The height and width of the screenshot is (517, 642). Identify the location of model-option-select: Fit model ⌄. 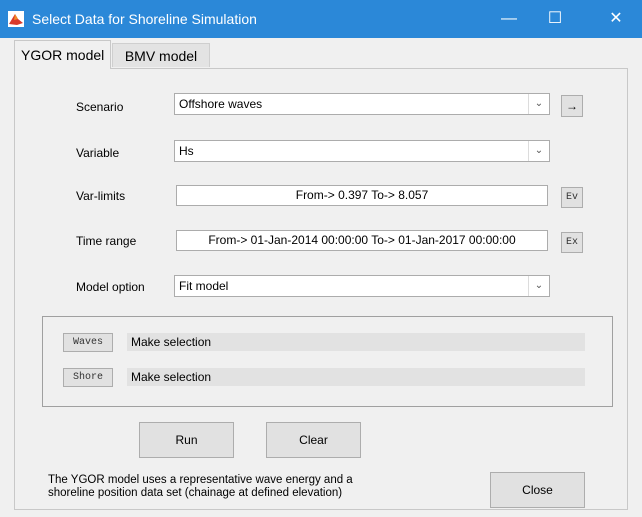
(362, 286).